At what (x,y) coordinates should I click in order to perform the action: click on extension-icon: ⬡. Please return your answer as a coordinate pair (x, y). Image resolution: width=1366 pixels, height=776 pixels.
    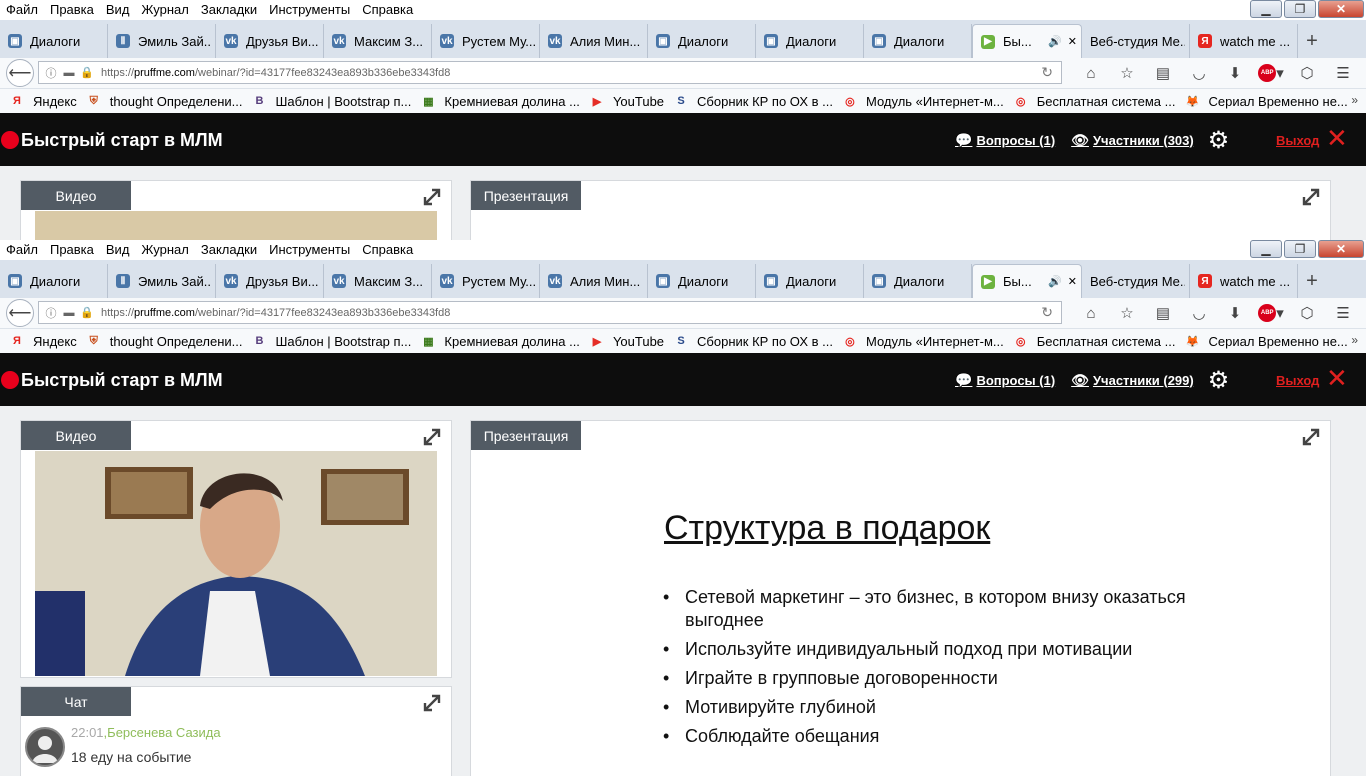
    Looking at the image, I should click on (1307, 313).